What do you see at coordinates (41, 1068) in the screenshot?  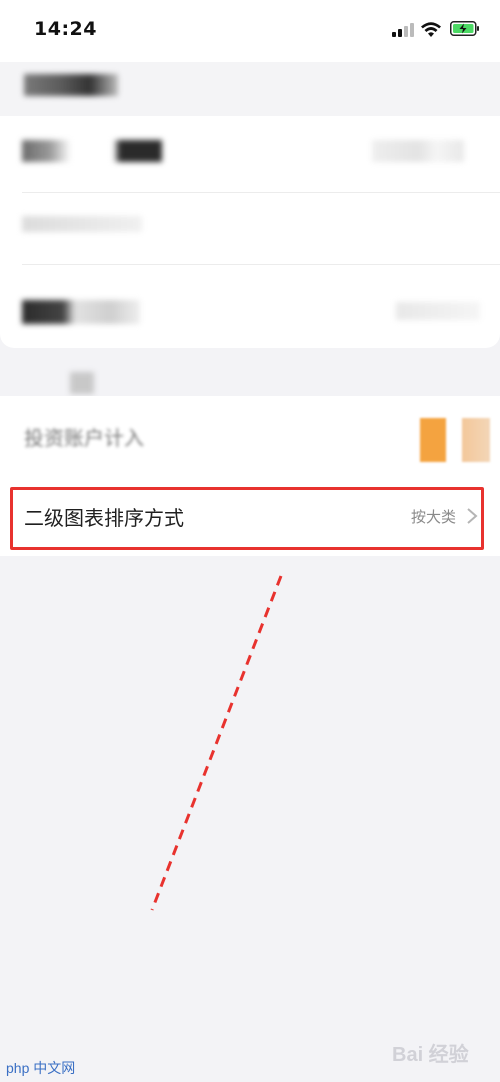 I see `php-watermark: php 中文网` at bounding box center [41, 1068].